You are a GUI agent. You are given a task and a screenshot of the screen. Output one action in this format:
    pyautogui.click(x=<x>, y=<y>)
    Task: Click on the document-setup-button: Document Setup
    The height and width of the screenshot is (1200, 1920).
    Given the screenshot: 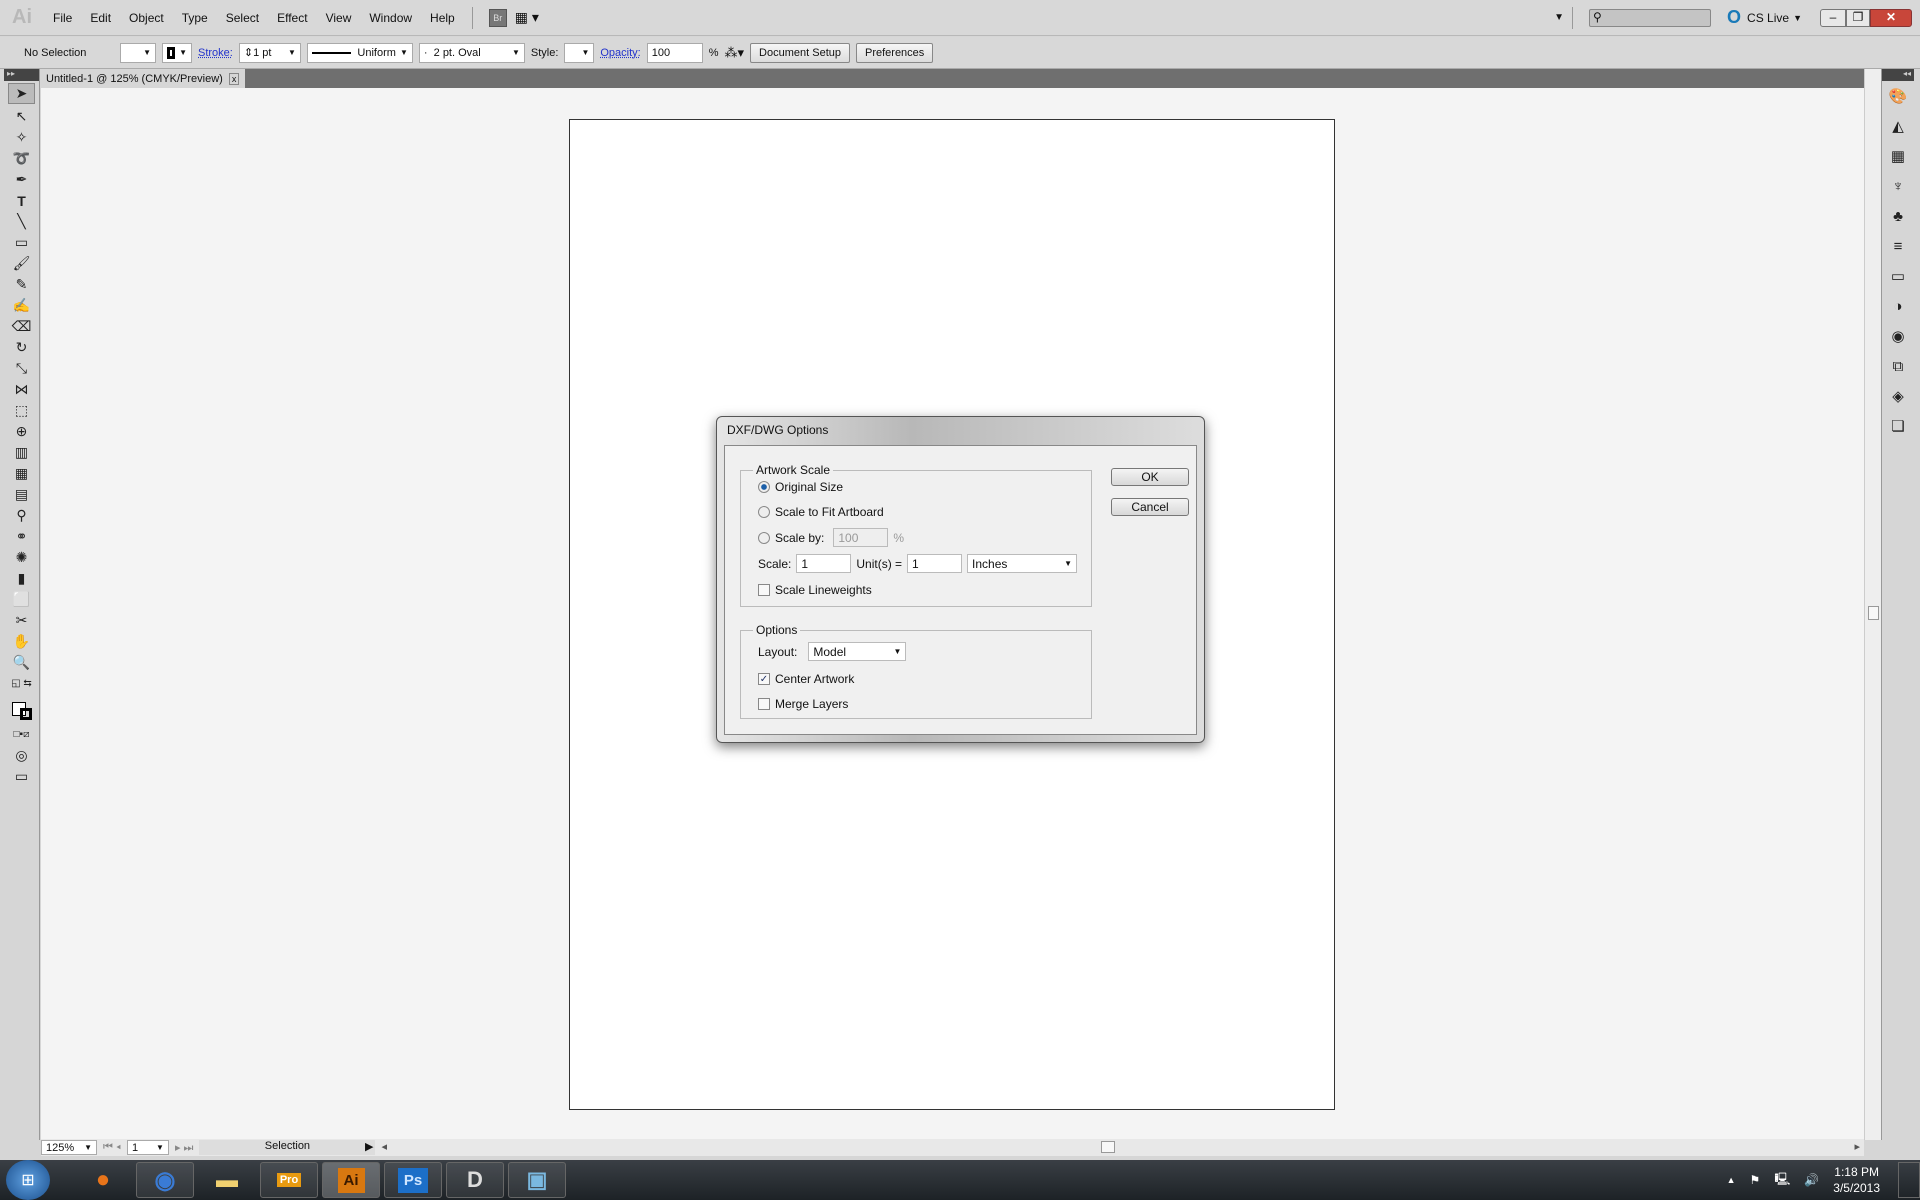 What is the action you would take?
    pyautogui.click(x=800, y=52)
    